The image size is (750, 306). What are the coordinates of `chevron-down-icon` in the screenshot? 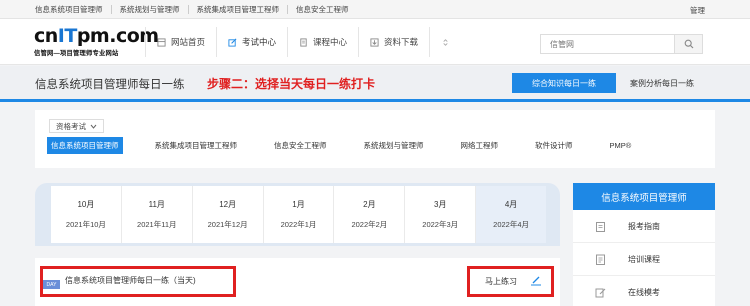 It's located at (93, 126).